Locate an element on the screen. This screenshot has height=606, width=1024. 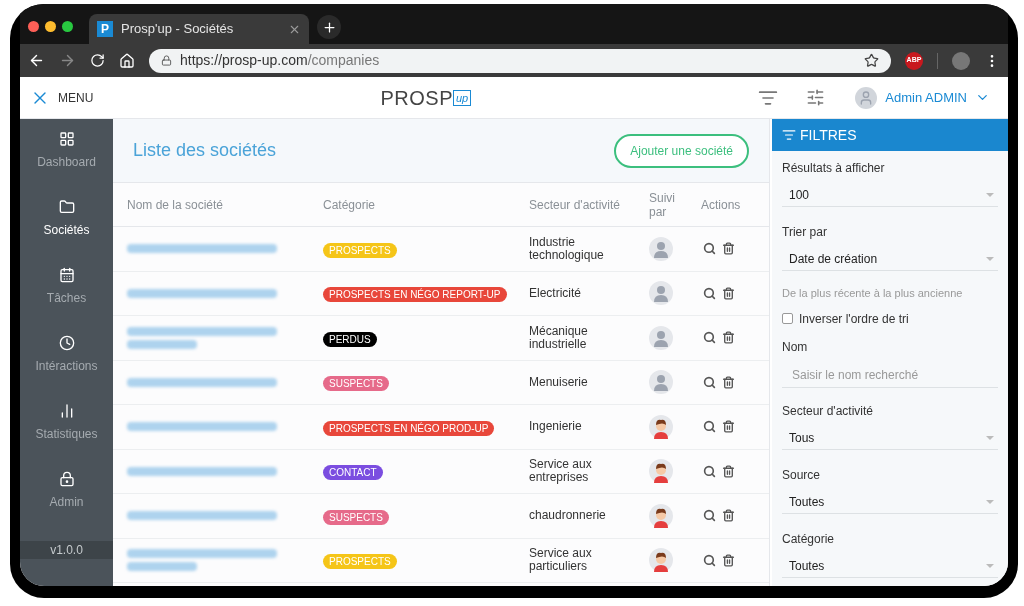
sector-text: Ingenierie is located at coordinates (556, 427).